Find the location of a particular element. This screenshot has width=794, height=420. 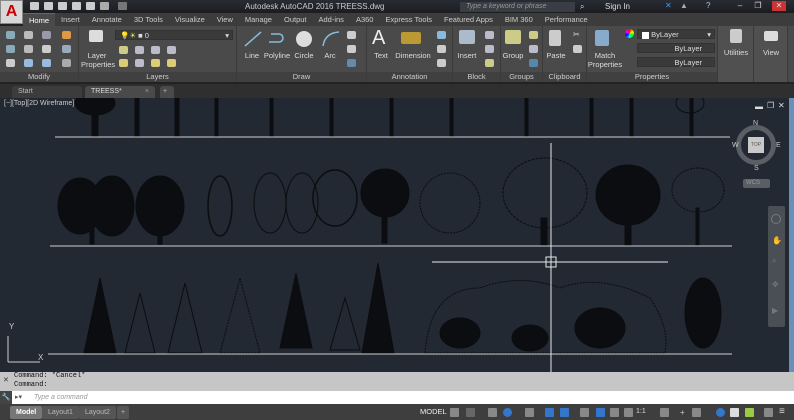

erase-icon is located at coordinates (66, 35).